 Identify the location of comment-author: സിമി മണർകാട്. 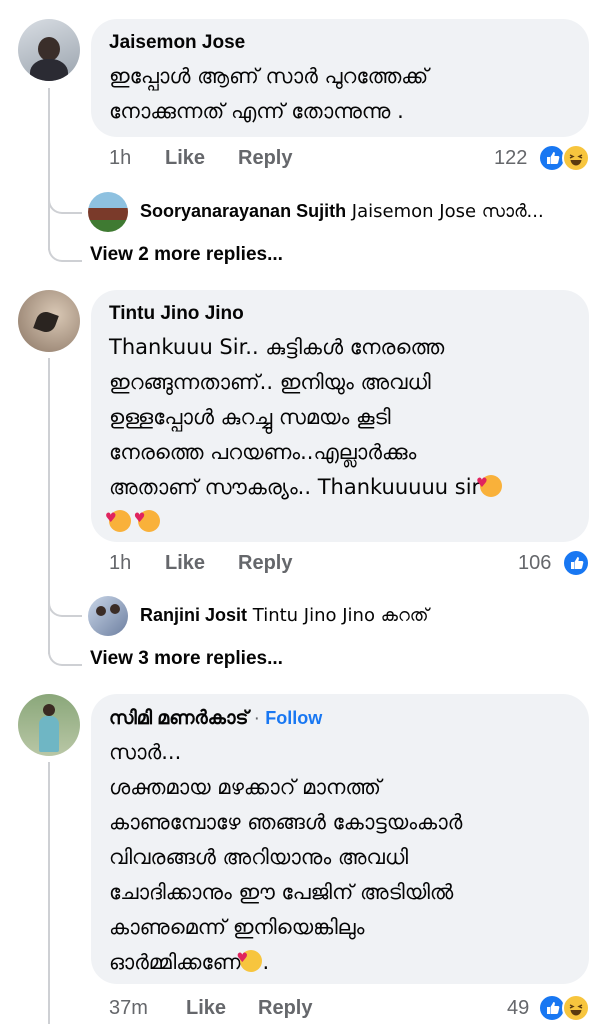
(178, 718).